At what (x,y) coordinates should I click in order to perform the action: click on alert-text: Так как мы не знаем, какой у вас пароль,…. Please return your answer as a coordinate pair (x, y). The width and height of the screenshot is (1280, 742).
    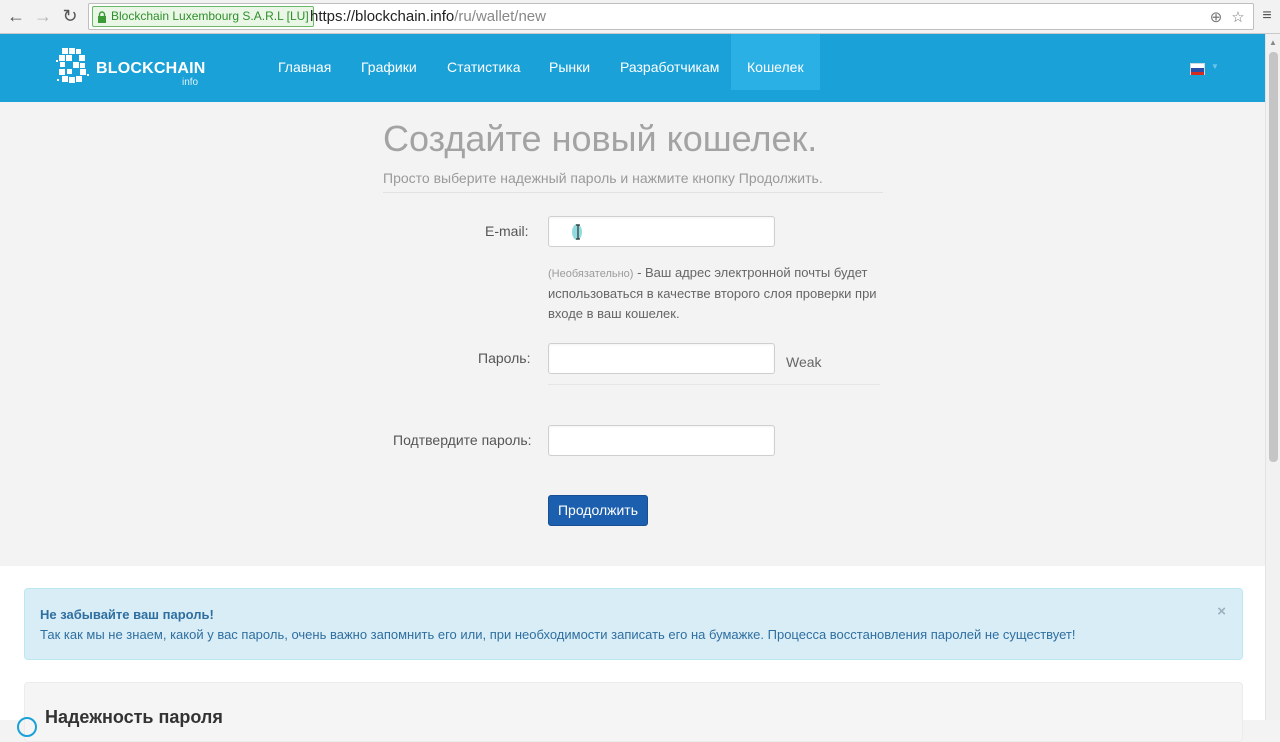
    Looking at the image, I should click on (558, 634).